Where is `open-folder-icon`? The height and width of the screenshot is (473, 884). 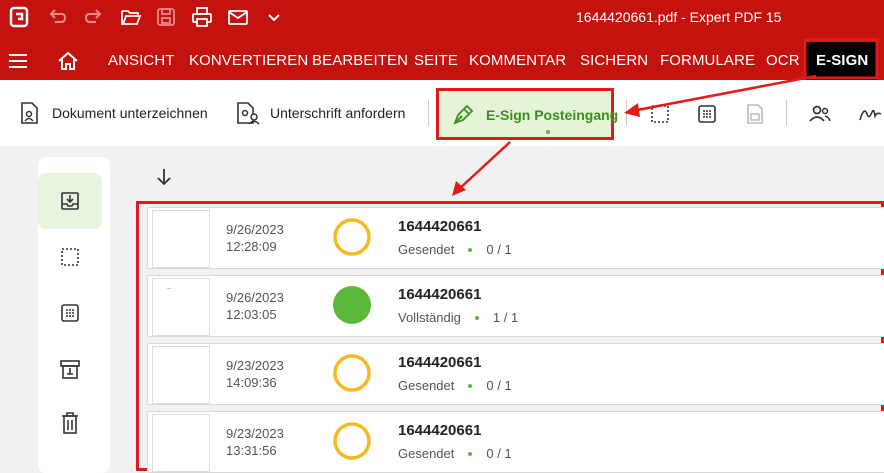 open-folder-icon is located at coordinates (131, 17).